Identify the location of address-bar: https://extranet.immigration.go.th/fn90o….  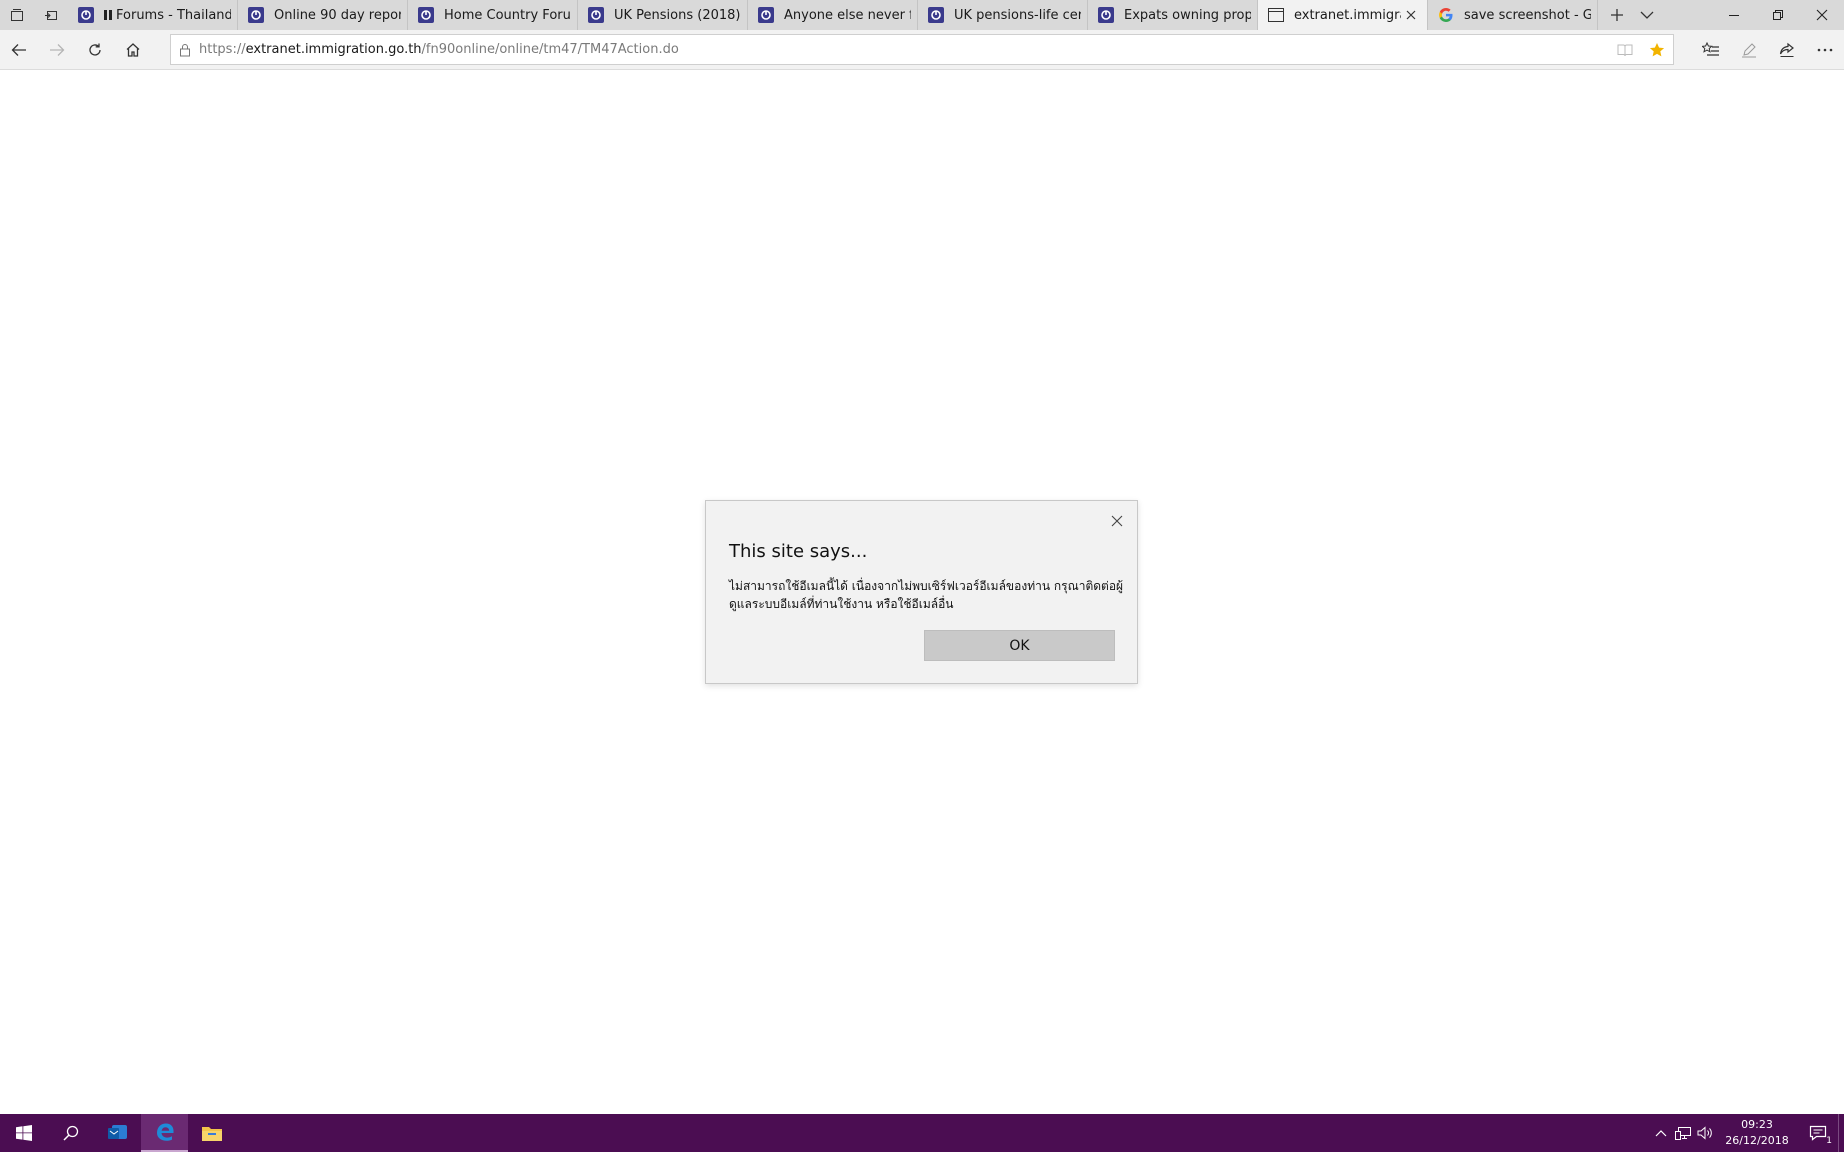
(922, 49).